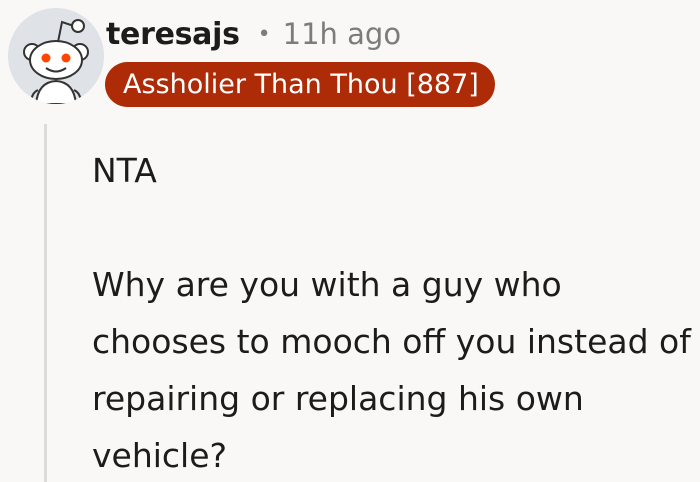  Describe the element at coordinates (342, 34) in the screenshot. I see `timestamp-link: 11h ago` at that location.